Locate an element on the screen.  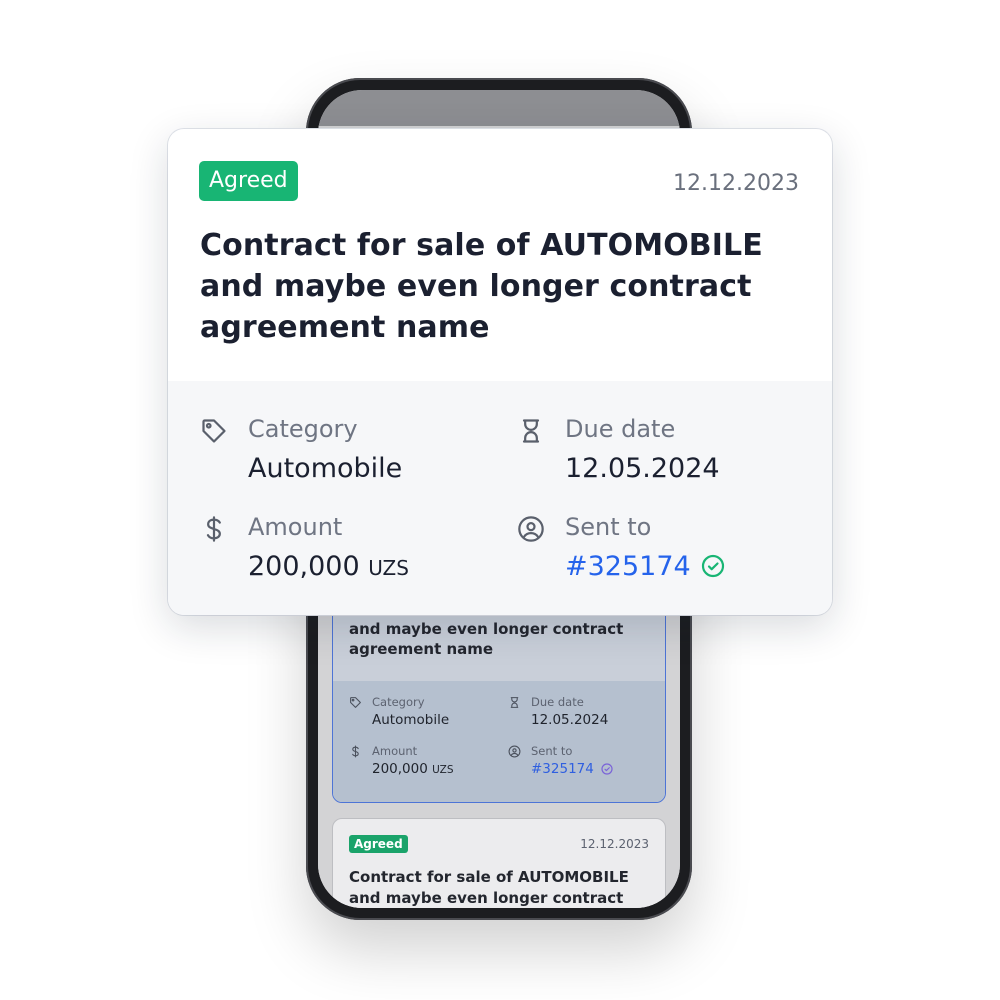
category-value: Automobile is located at coordinates (325, 468).